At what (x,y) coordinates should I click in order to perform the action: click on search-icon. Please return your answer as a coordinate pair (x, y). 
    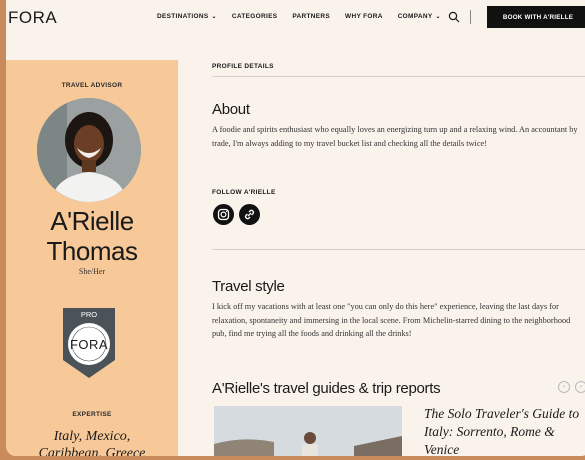
    Looking at the image, I should click on (454, 17).